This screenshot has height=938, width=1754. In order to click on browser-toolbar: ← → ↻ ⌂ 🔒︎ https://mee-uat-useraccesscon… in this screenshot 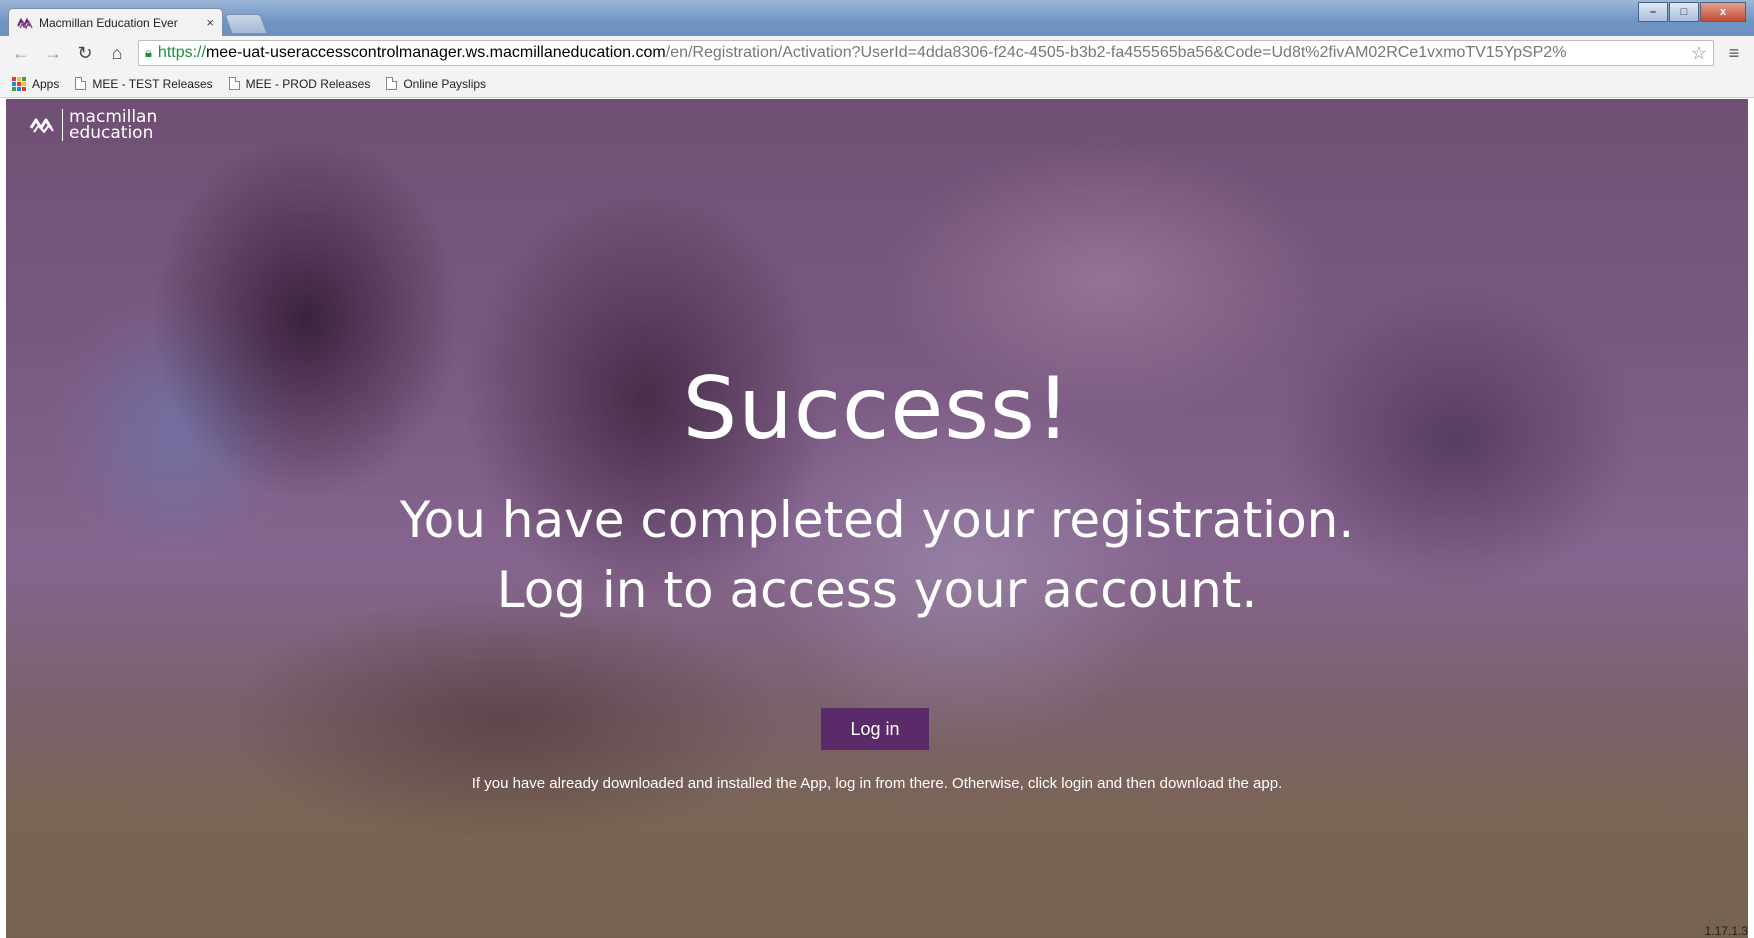, I will do `click(877, 53)`.